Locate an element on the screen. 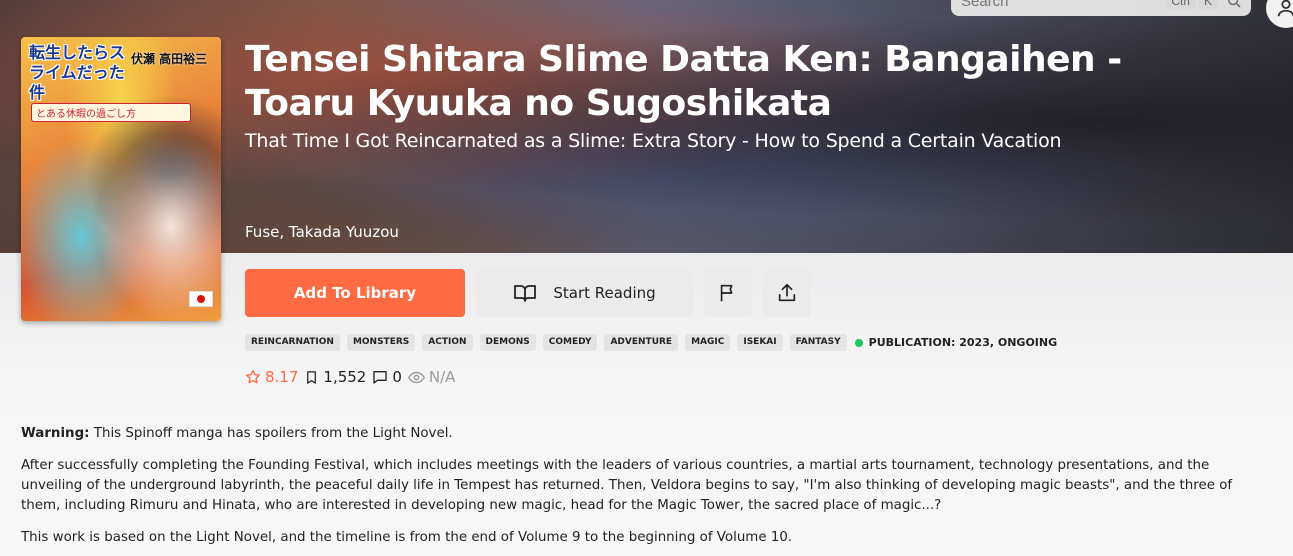 The image size is (1293, 556). tag-magic: MAGIC is located at coordinates (708, 342).